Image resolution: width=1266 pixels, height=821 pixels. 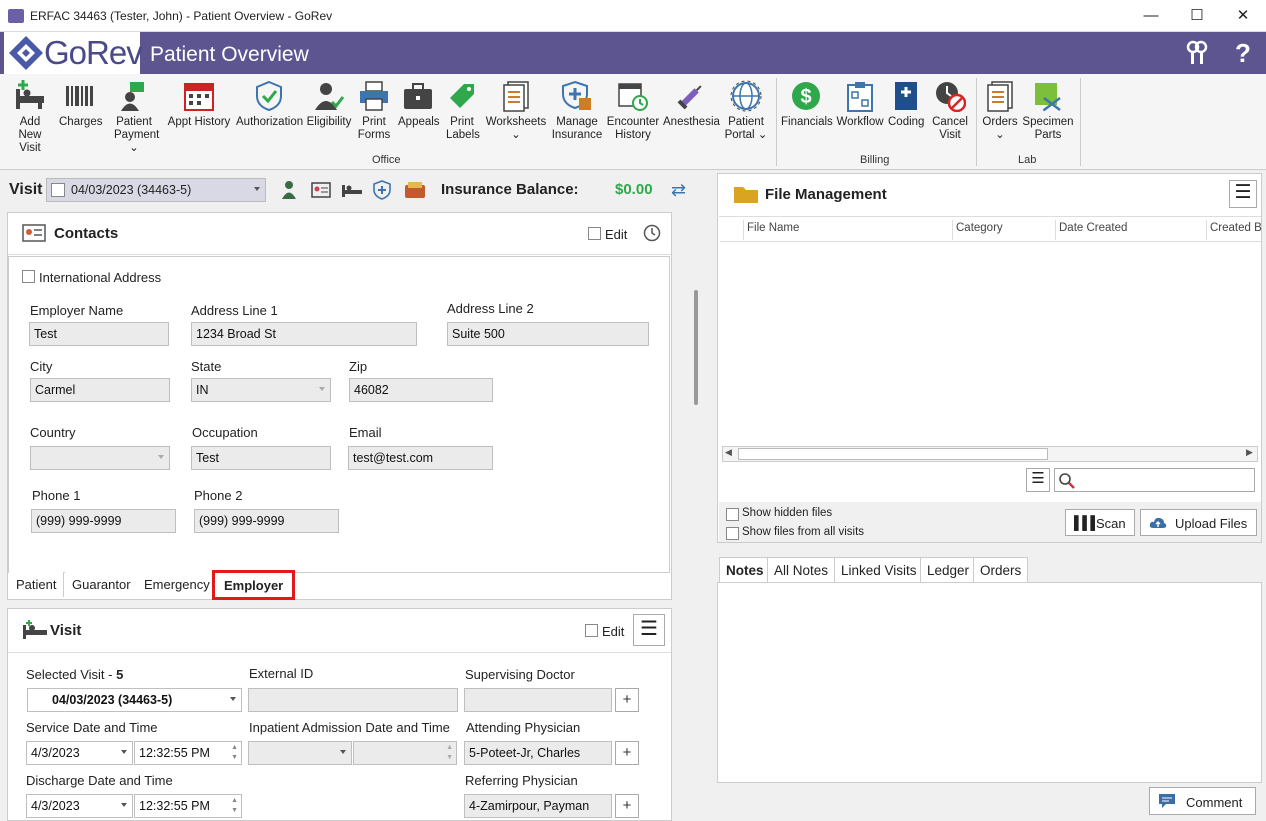 What do you see at coordinates (678, 190) in the screenshot?
I see `refresh-icon: ⇄` at bounding box center [678, 190].